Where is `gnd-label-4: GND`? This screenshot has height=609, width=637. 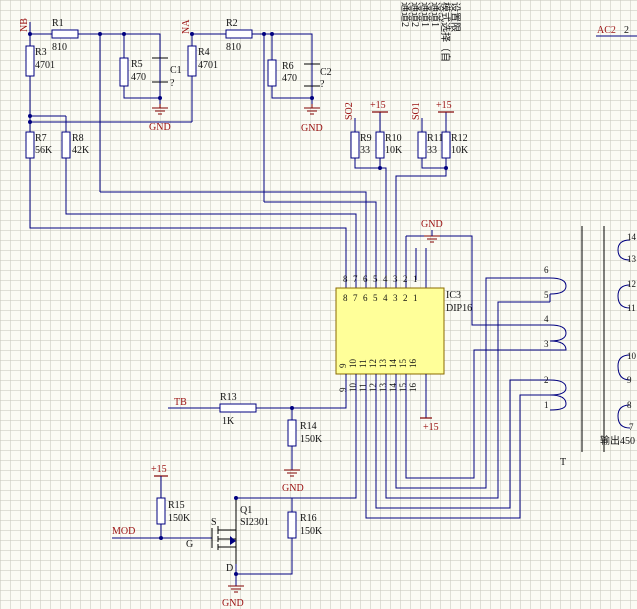
gnd-label-4: GND is located at coordinates (293, 488).